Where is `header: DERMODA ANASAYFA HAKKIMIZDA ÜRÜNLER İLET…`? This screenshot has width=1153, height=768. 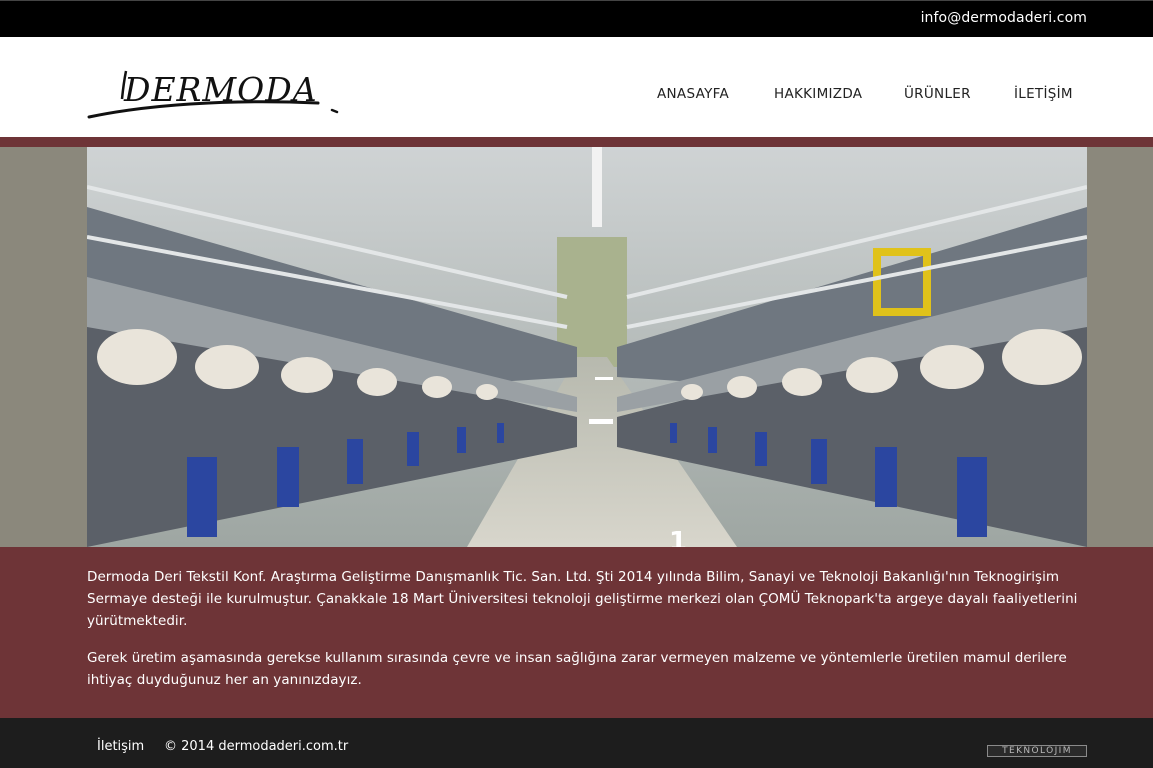
header: DERMODA ANASAYFA HAKKIMIZDA ÜRÜNLER İLET… is located at coordinates (576, 87).